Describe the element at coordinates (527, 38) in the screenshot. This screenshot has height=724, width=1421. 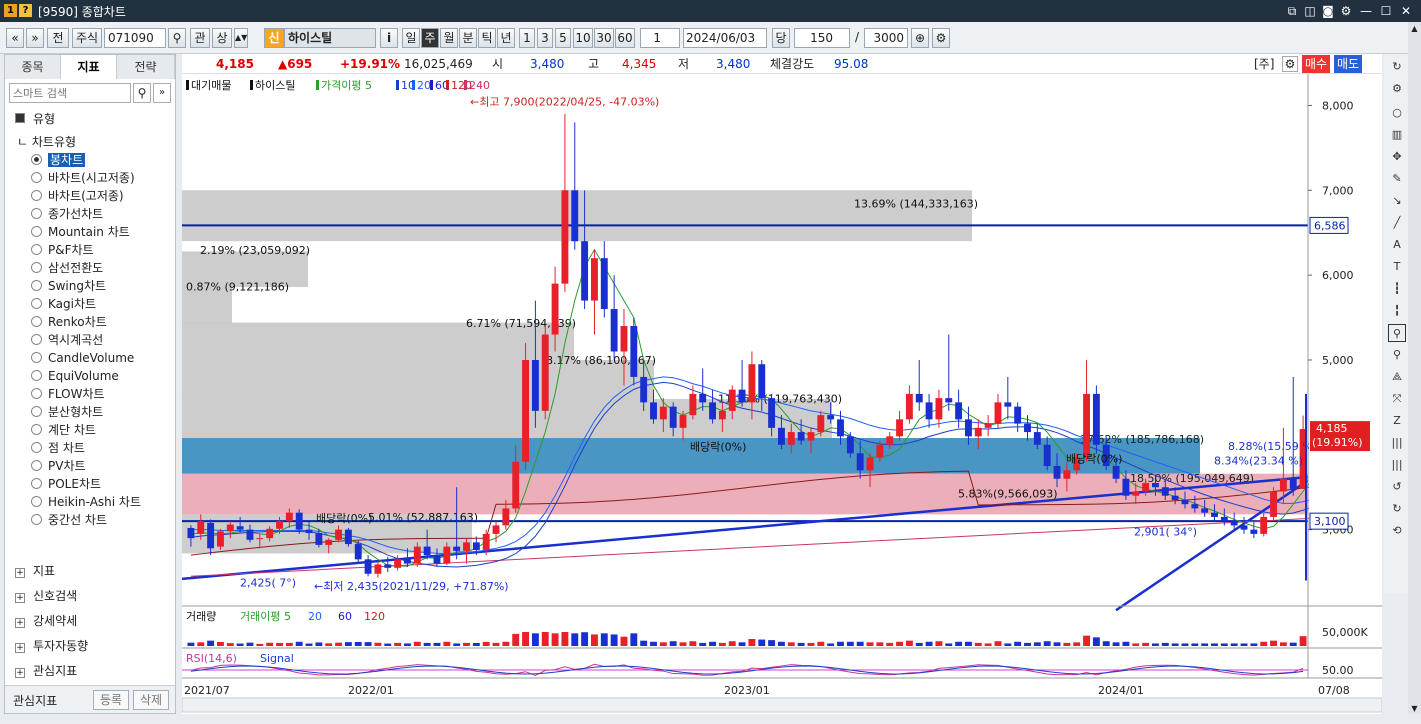
I see `interval-1-button: 1` at that location.